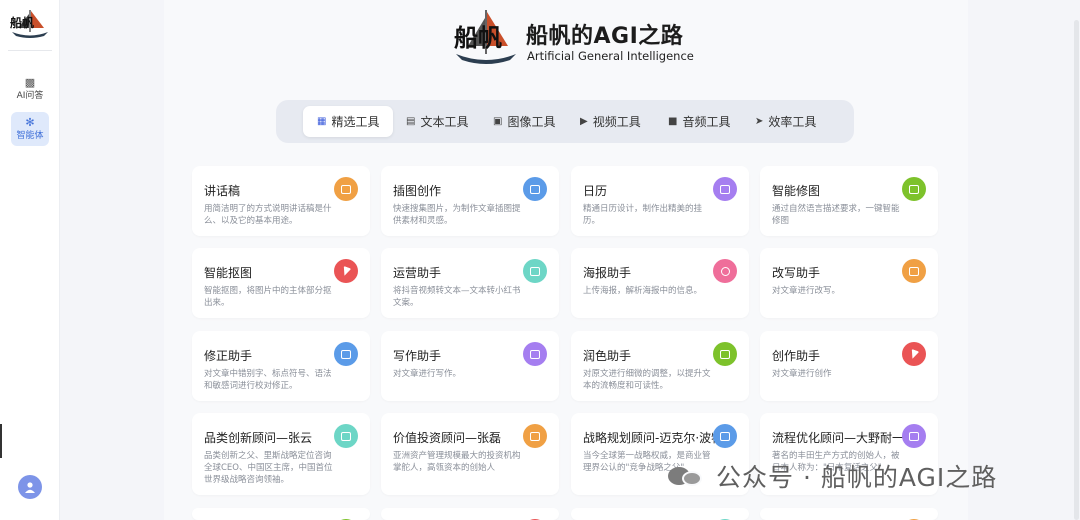 The height and width of the screenshot is (520, 1080). I want to click on tab-label: 视频工具, so click(616, 122).